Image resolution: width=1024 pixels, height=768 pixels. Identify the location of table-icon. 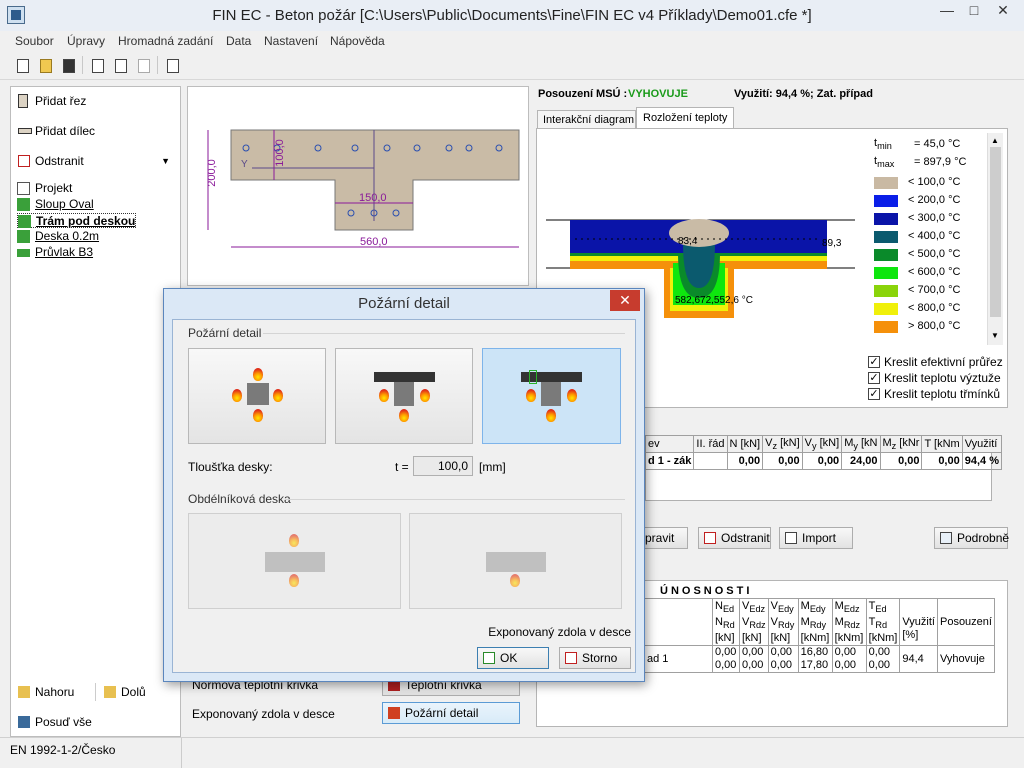
(791, 538).